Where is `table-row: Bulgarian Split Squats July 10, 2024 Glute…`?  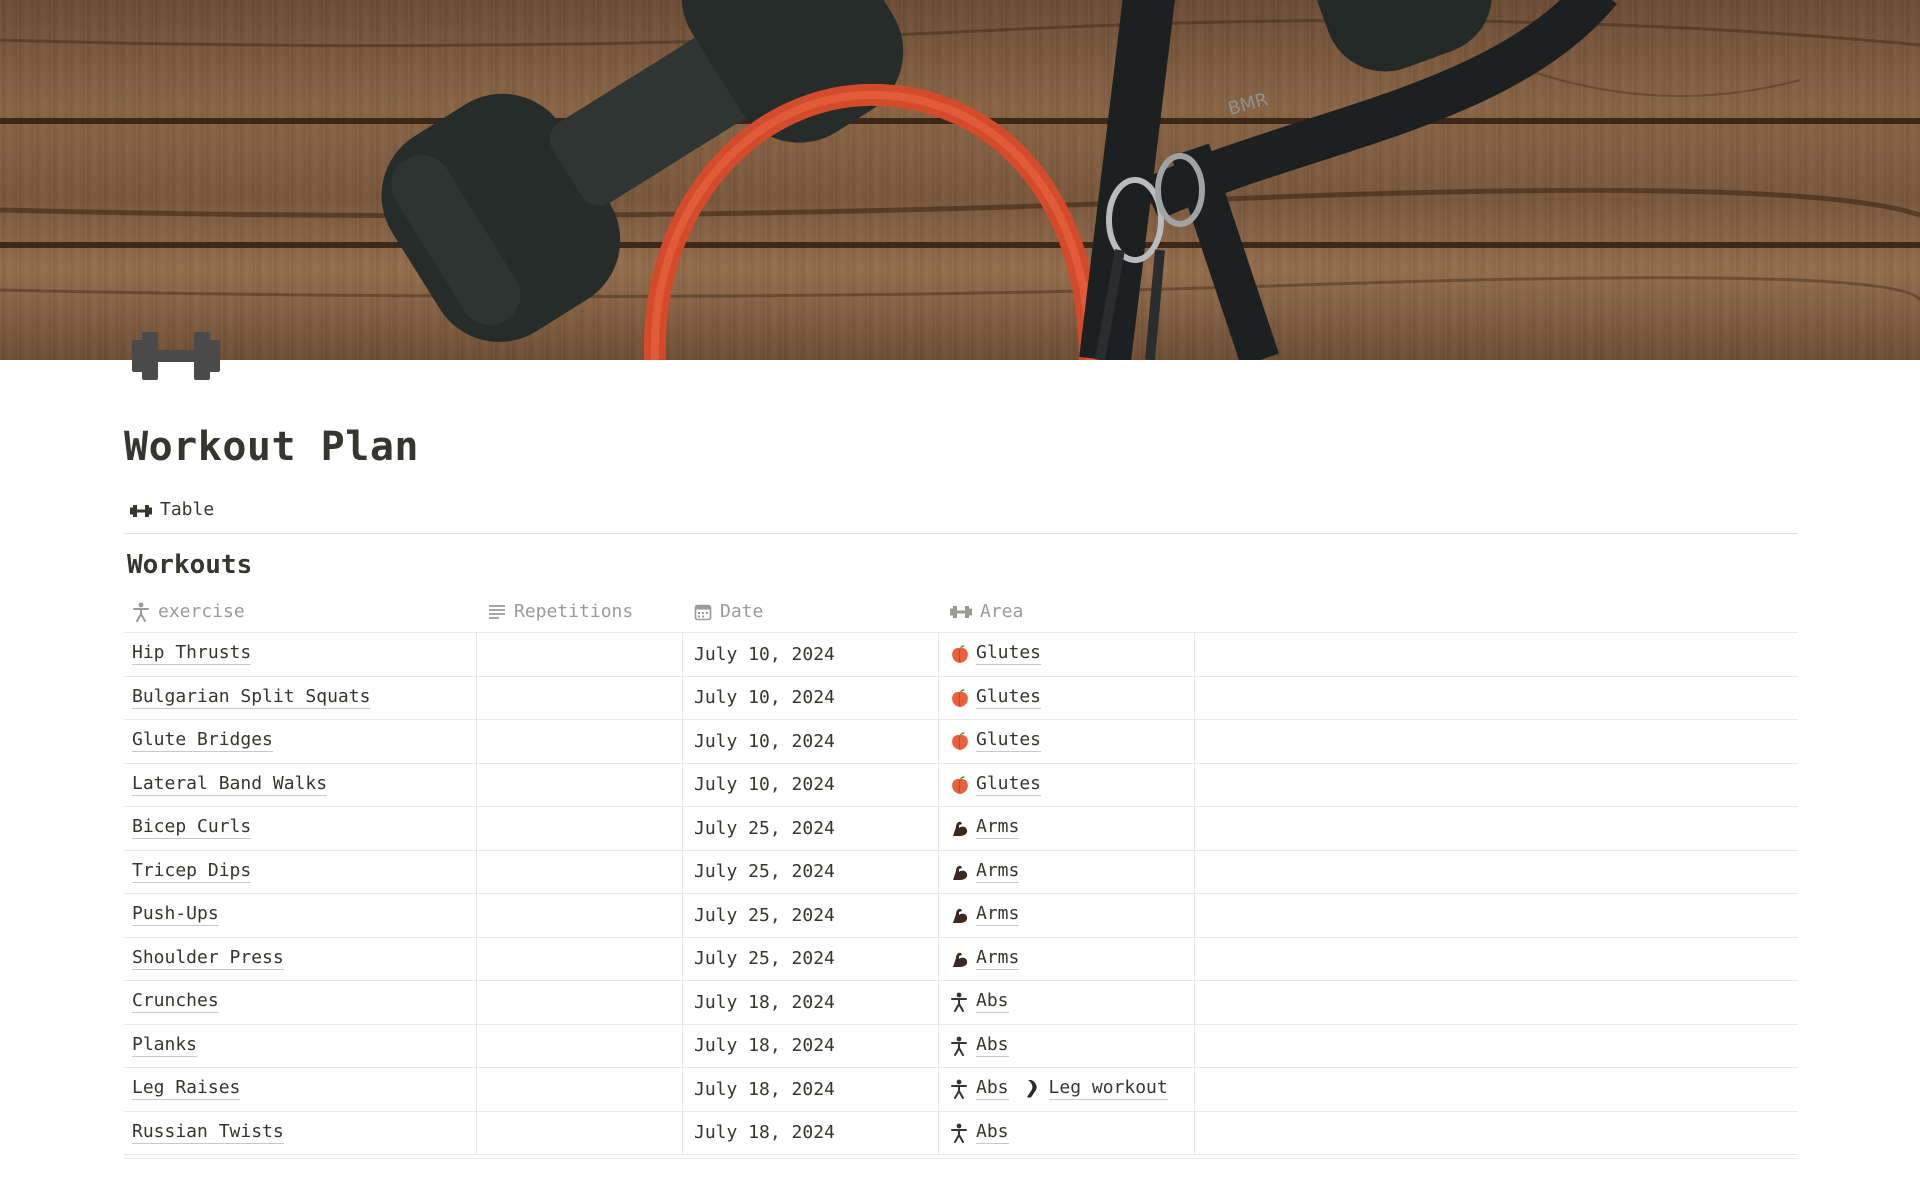
table-row: Bulgarian Split Squats July 10, 2024 Glute… is located at coordinates (961, 698).